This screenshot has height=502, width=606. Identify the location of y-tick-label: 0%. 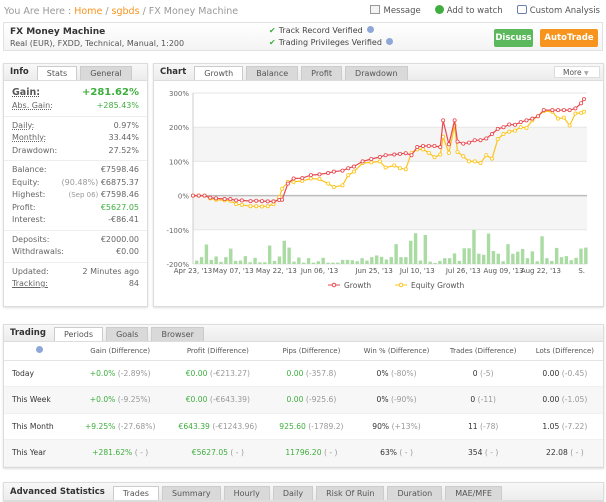
(183, 197).